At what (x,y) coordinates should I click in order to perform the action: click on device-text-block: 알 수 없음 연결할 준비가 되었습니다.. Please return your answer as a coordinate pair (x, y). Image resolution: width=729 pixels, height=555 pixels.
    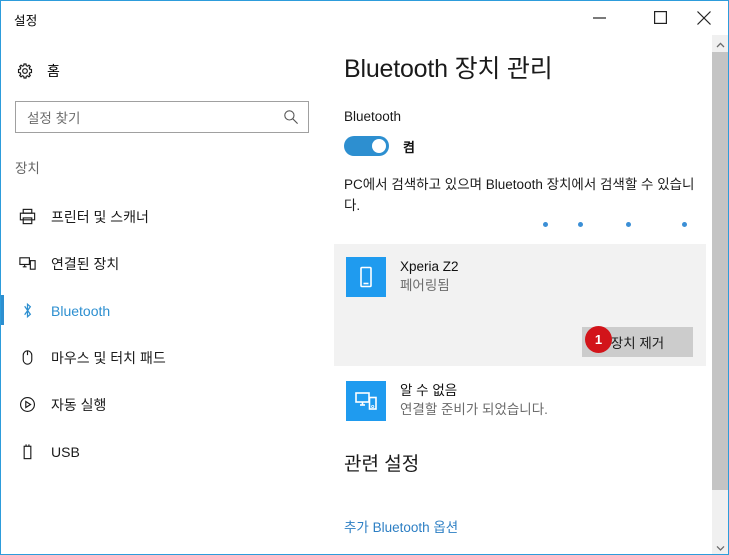
    Looking at the image, I should click on (474, 401).